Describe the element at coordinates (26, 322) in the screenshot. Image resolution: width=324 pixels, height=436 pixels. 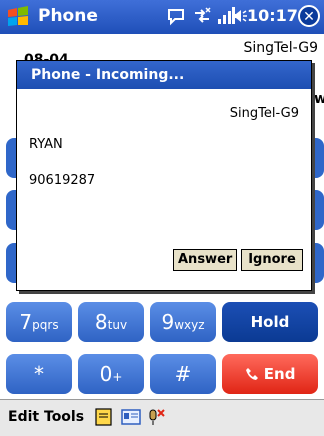
I see `key-digit: 7` at that location.